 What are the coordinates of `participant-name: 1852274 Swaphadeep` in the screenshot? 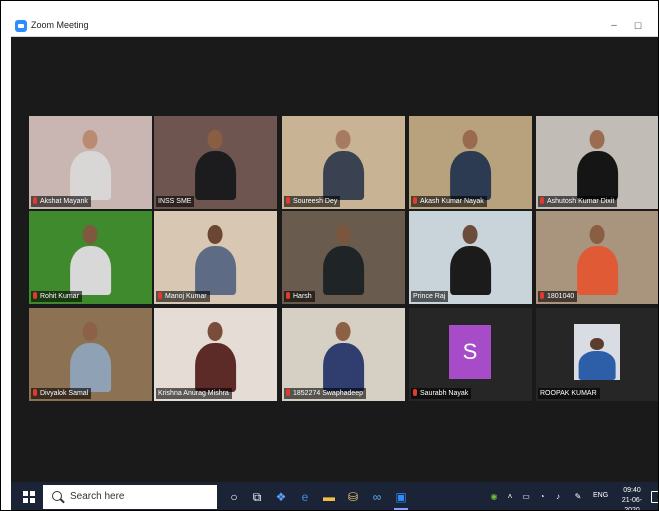 It's located at (325, 393).